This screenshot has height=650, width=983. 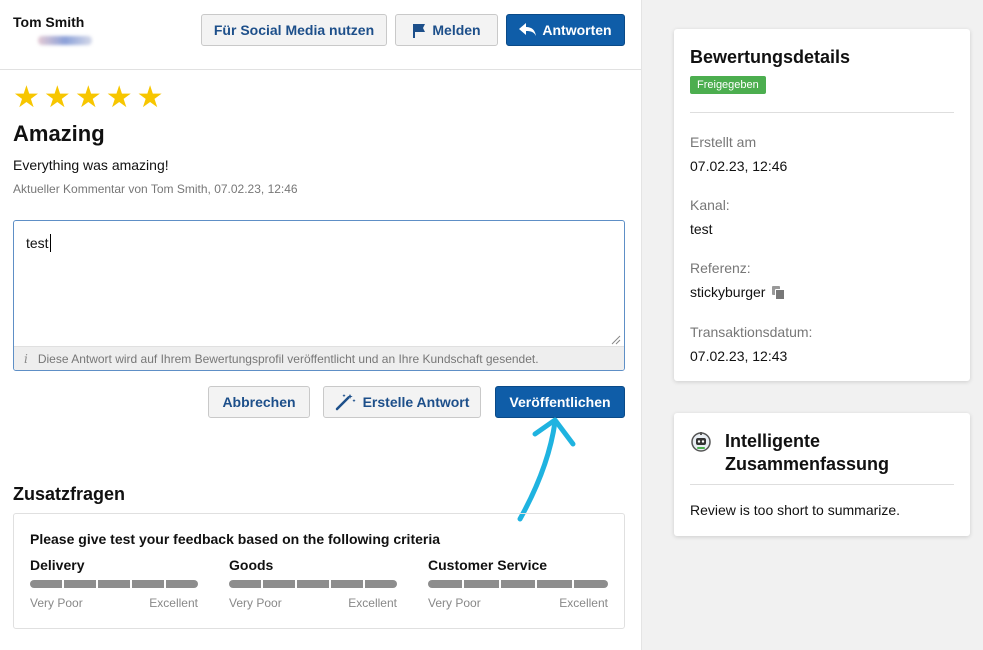 What do you see at coordinates (26, 358) in the screenshot?
I see `info-icon: i` at bounding box center [26, 358].